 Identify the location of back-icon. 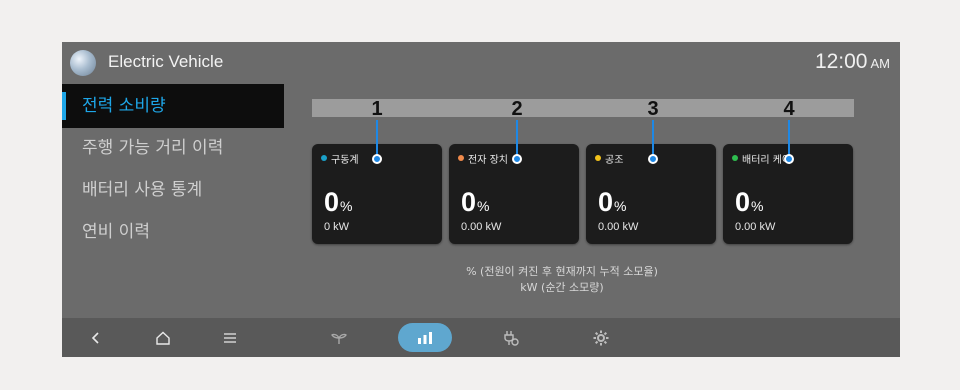
(95, 337).